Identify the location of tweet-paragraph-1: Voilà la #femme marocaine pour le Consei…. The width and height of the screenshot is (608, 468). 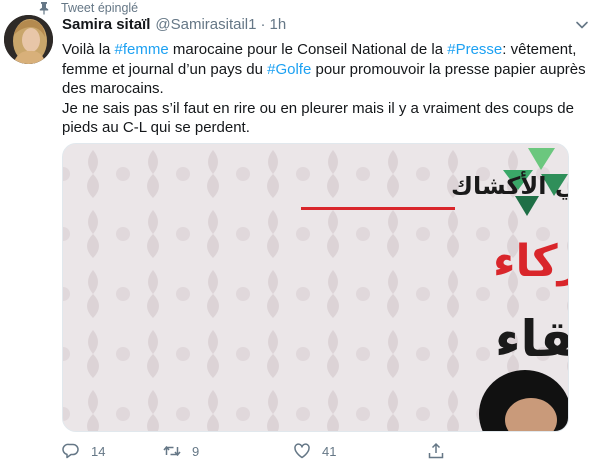
(332, 69).